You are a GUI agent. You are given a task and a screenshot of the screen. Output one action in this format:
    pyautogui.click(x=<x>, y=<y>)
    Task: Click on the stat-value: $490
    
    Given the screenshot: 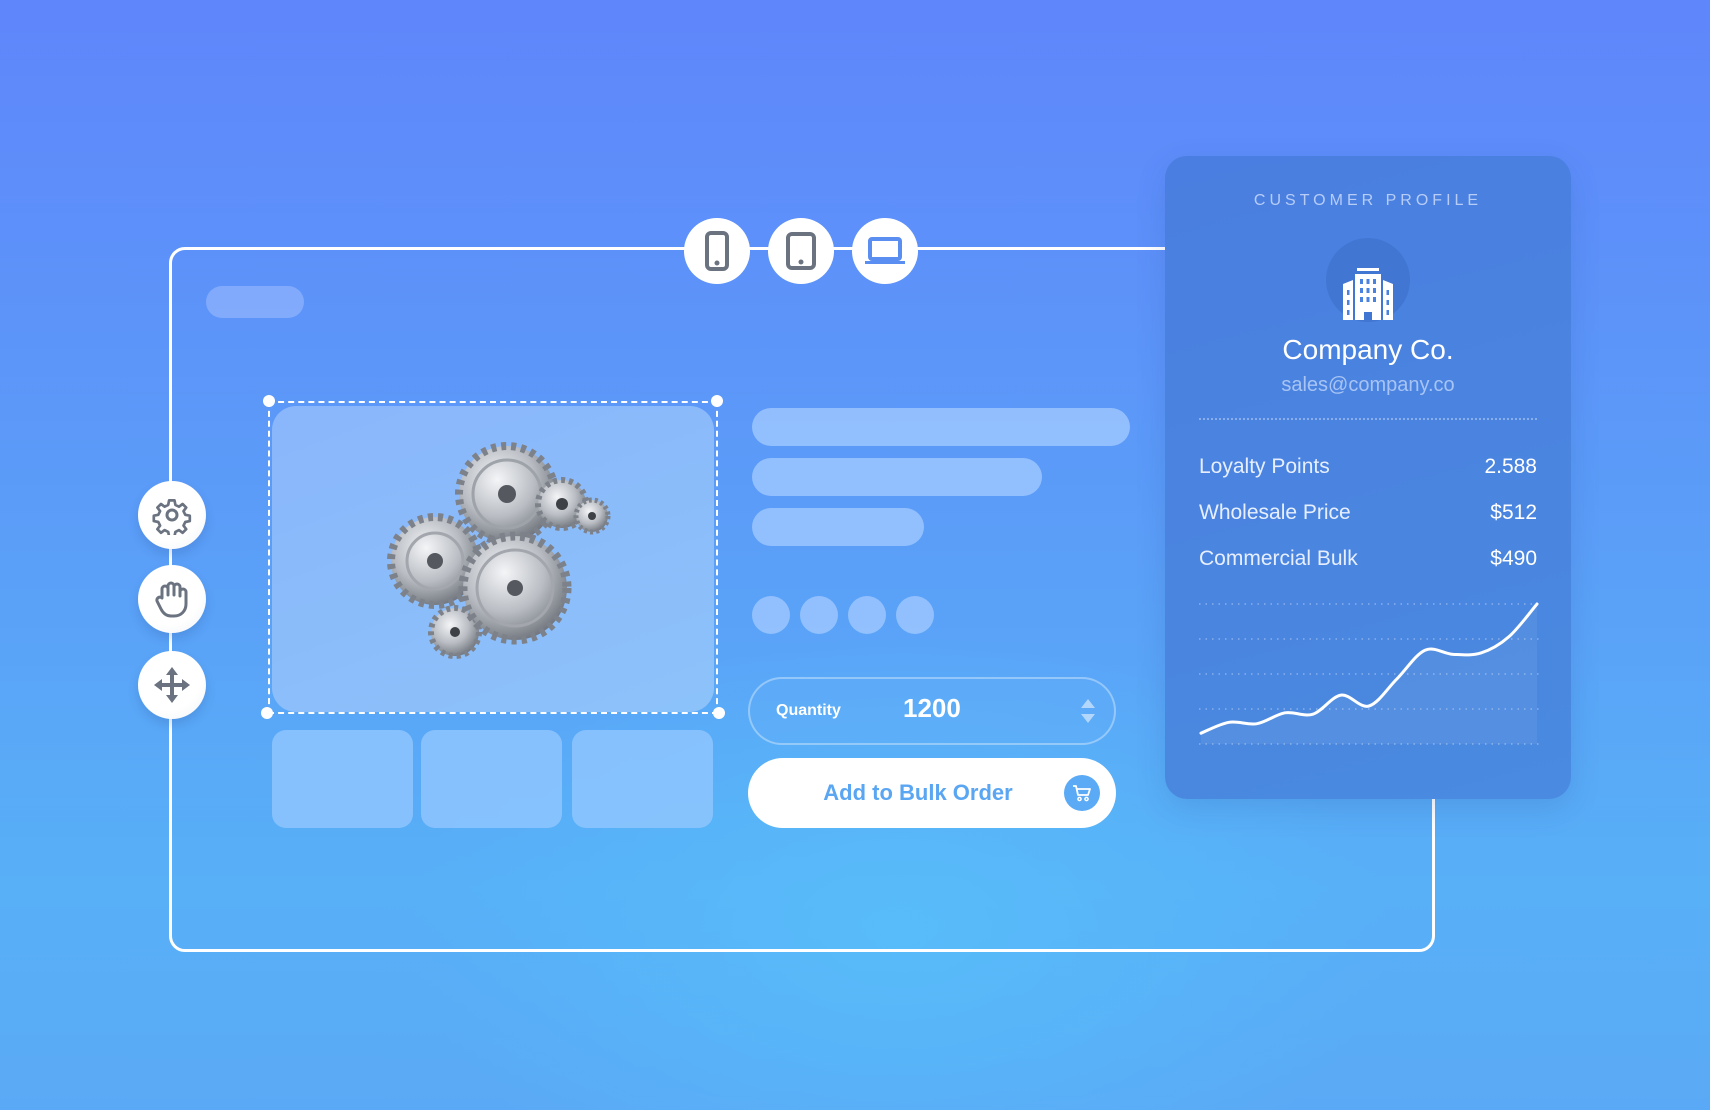 What is the action you would take?
    pyautogui.click(x=1513, y=558)
    